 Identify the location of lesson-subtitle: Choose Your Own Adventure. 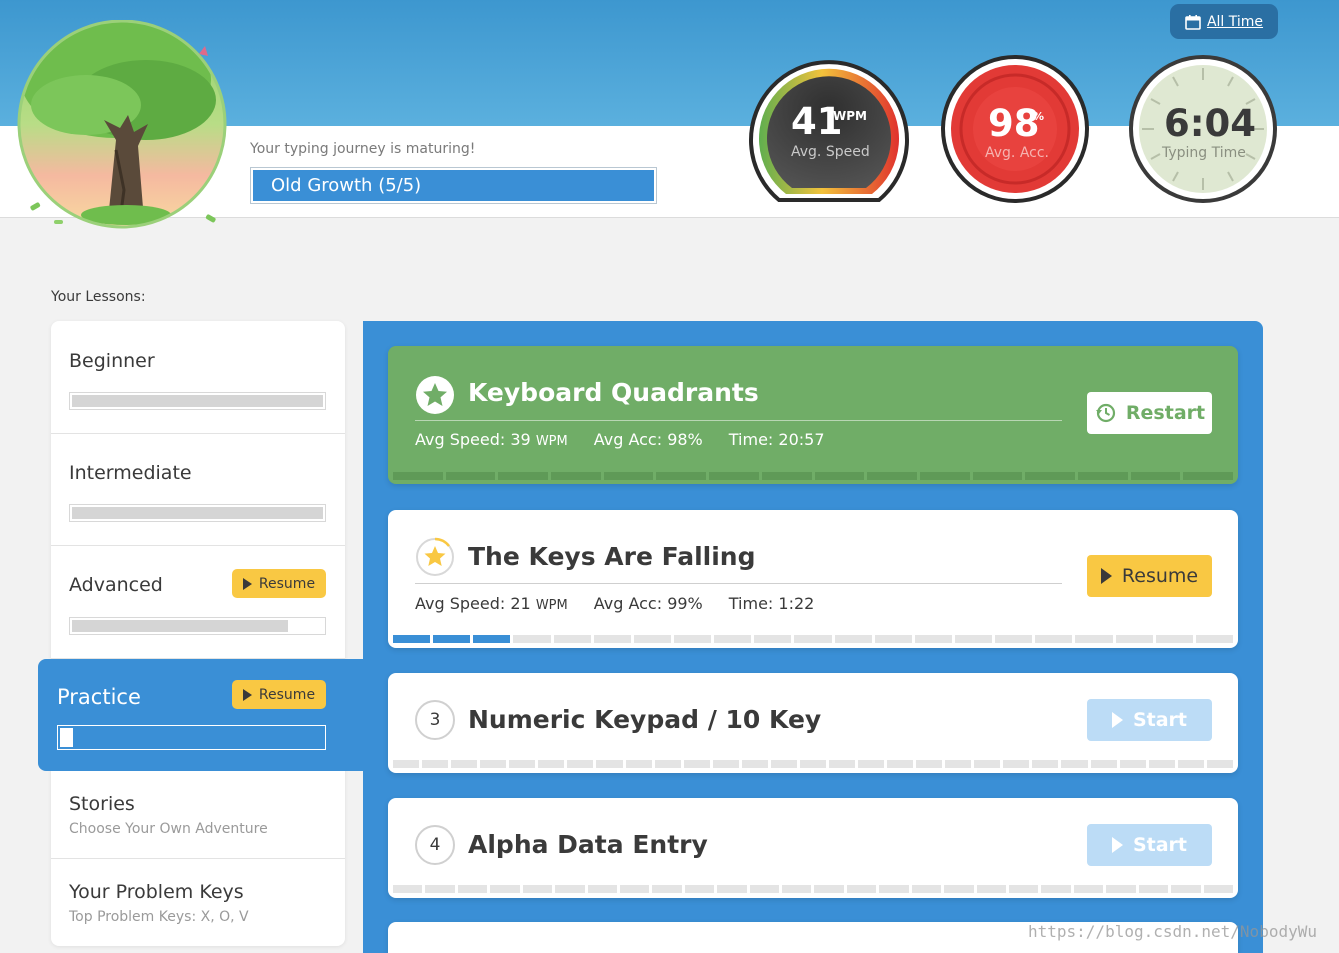
(168, 829).